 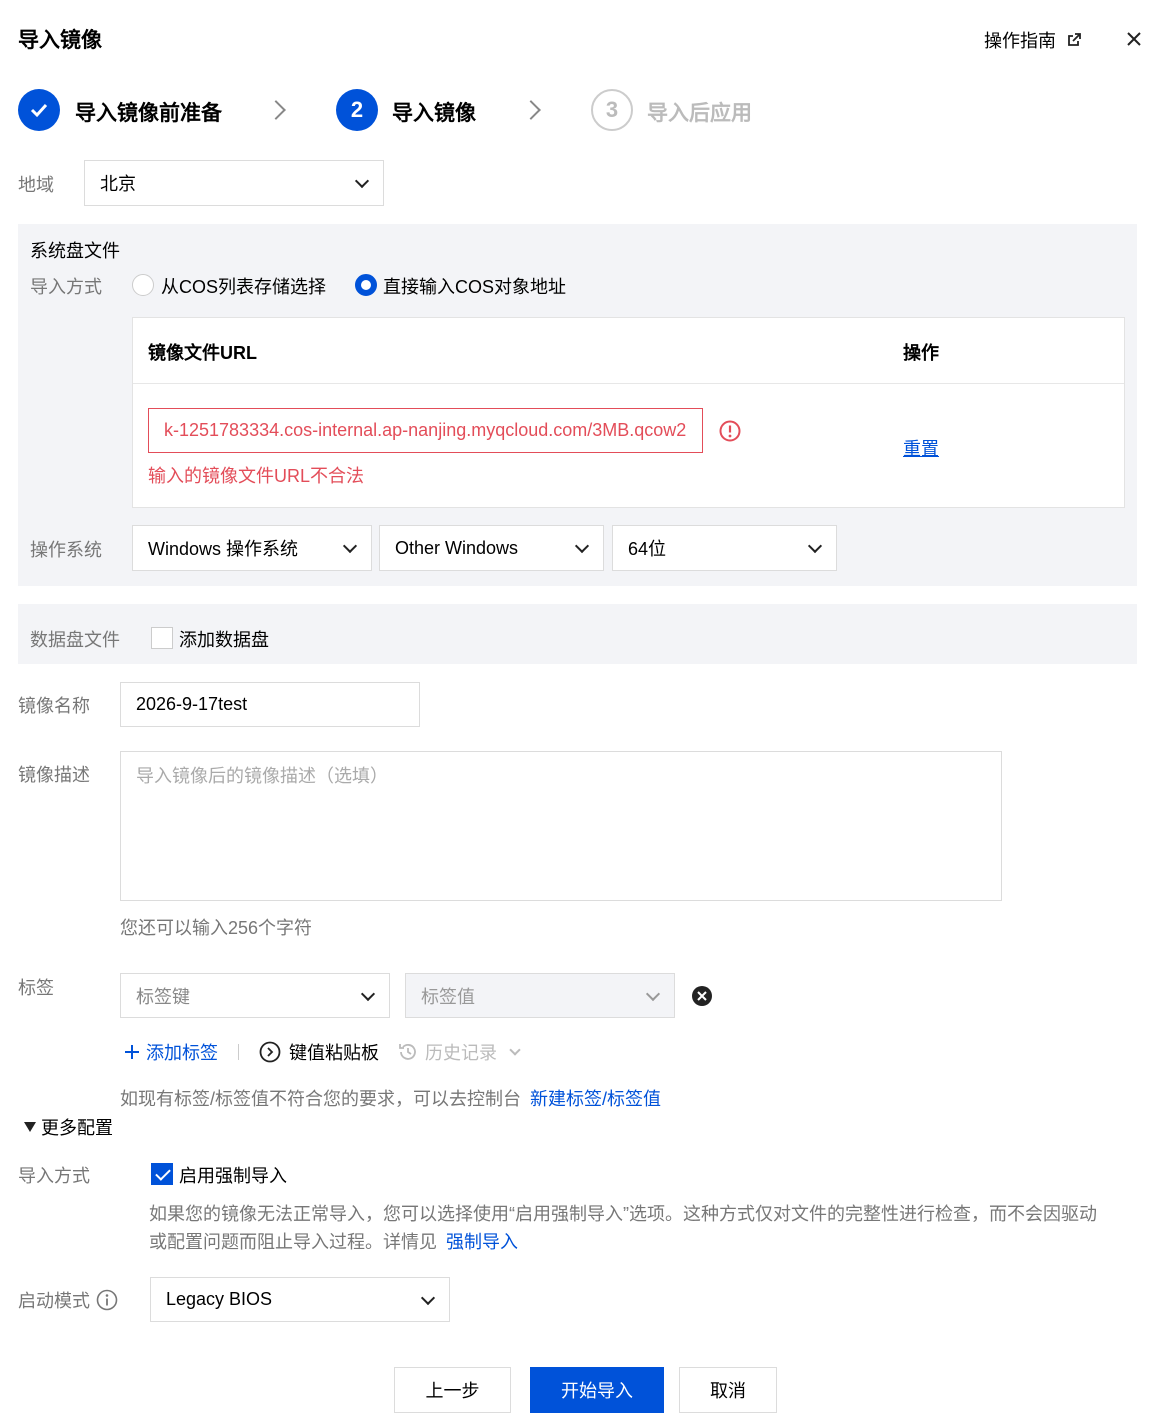 I want to click on external-link-icon, so click(x=1074, y=39).